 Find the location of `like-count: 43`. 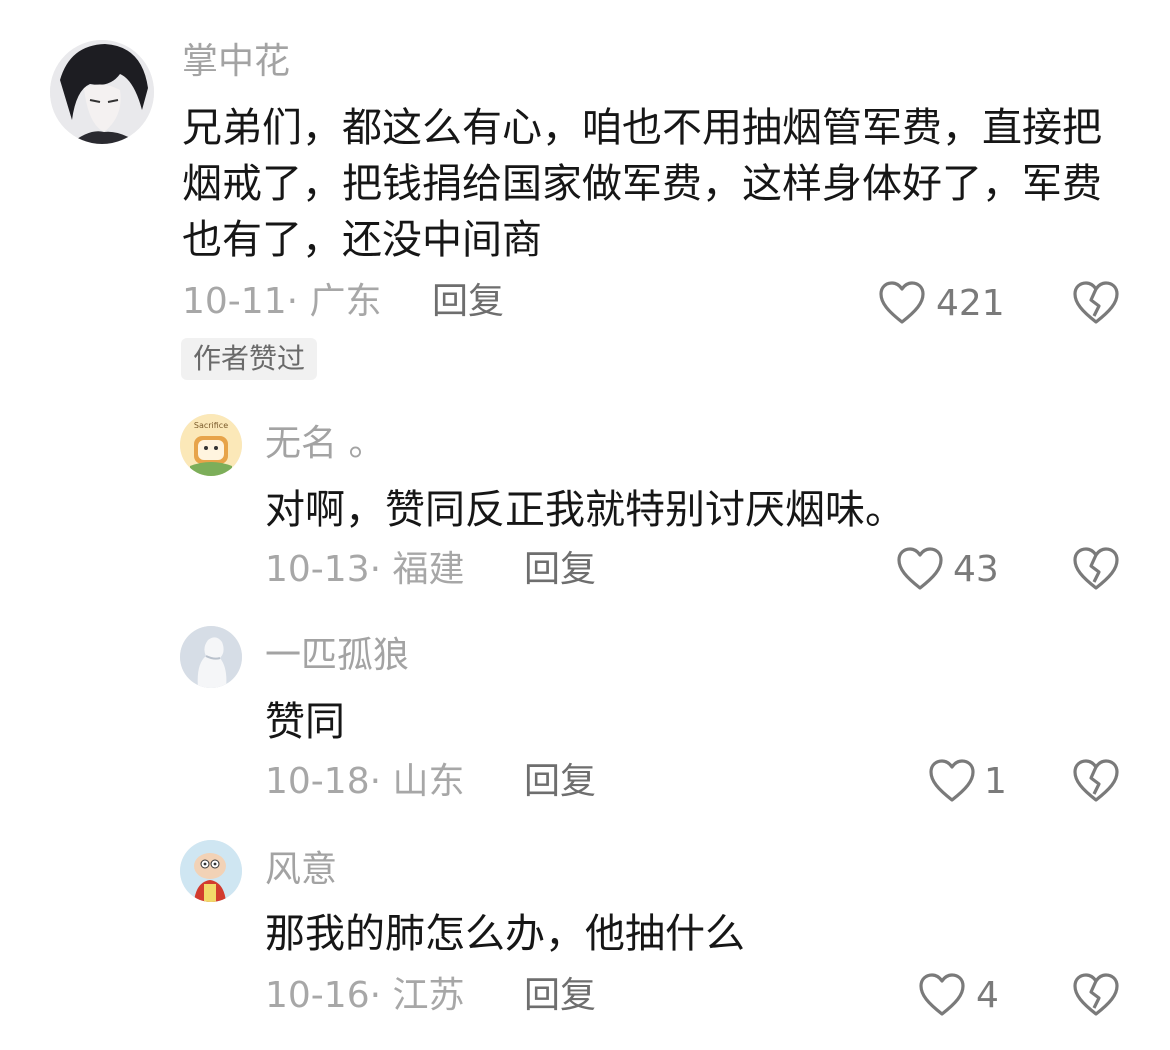

like-count: 43 is located at coordinates (976, 569).